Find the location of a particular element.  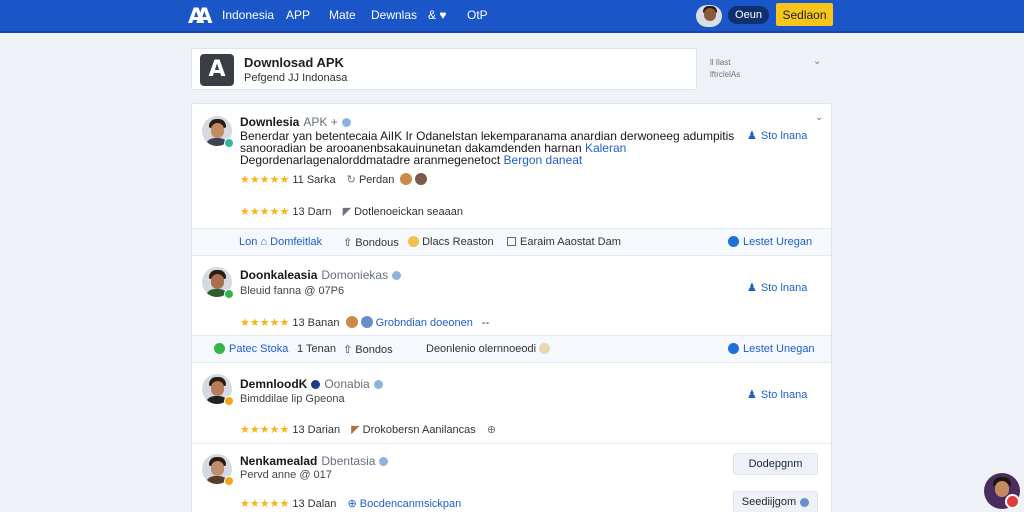

rating-link: Grobndian doeonen is located at coordinates (424, 323).